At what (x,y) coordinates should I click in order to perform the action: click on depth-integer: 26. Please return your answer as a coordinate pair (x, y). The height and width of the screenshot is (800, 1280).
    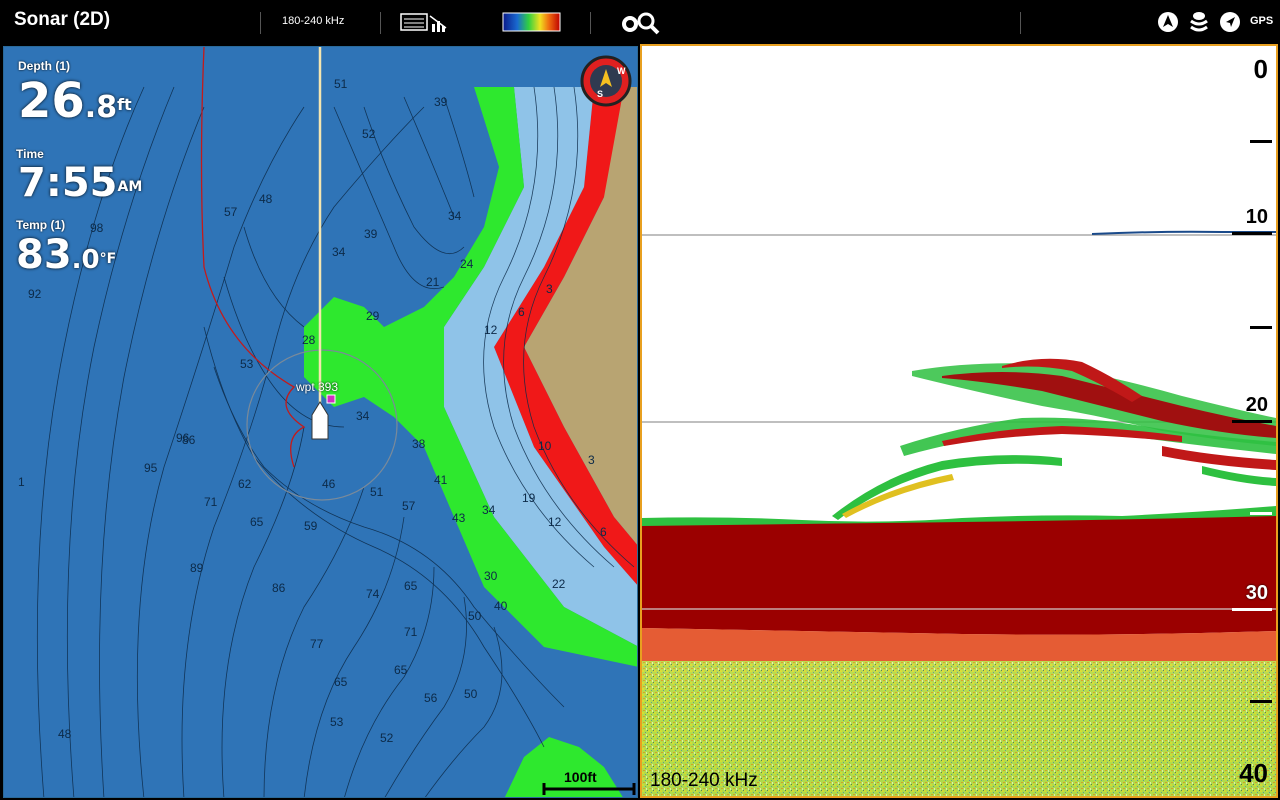
    Looking at the image, I should click on (51, 101).